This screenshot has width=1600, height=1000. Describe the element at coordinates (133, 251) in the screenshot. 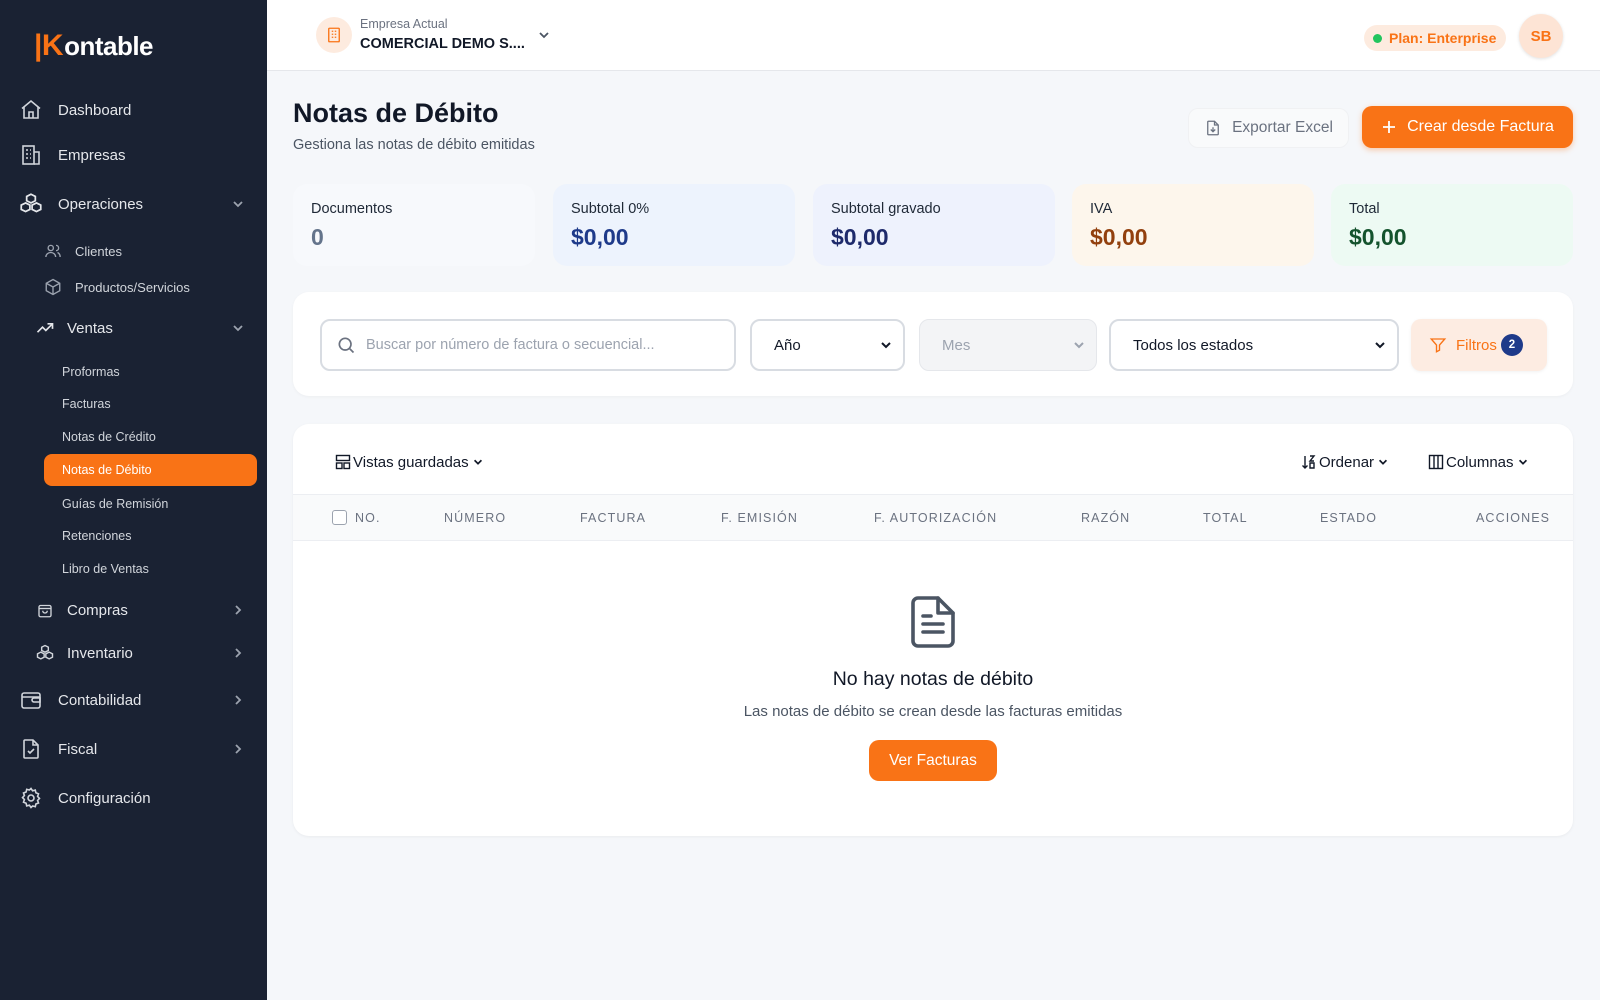

I see `sidebar-item-clientes: Clientes` at that location.